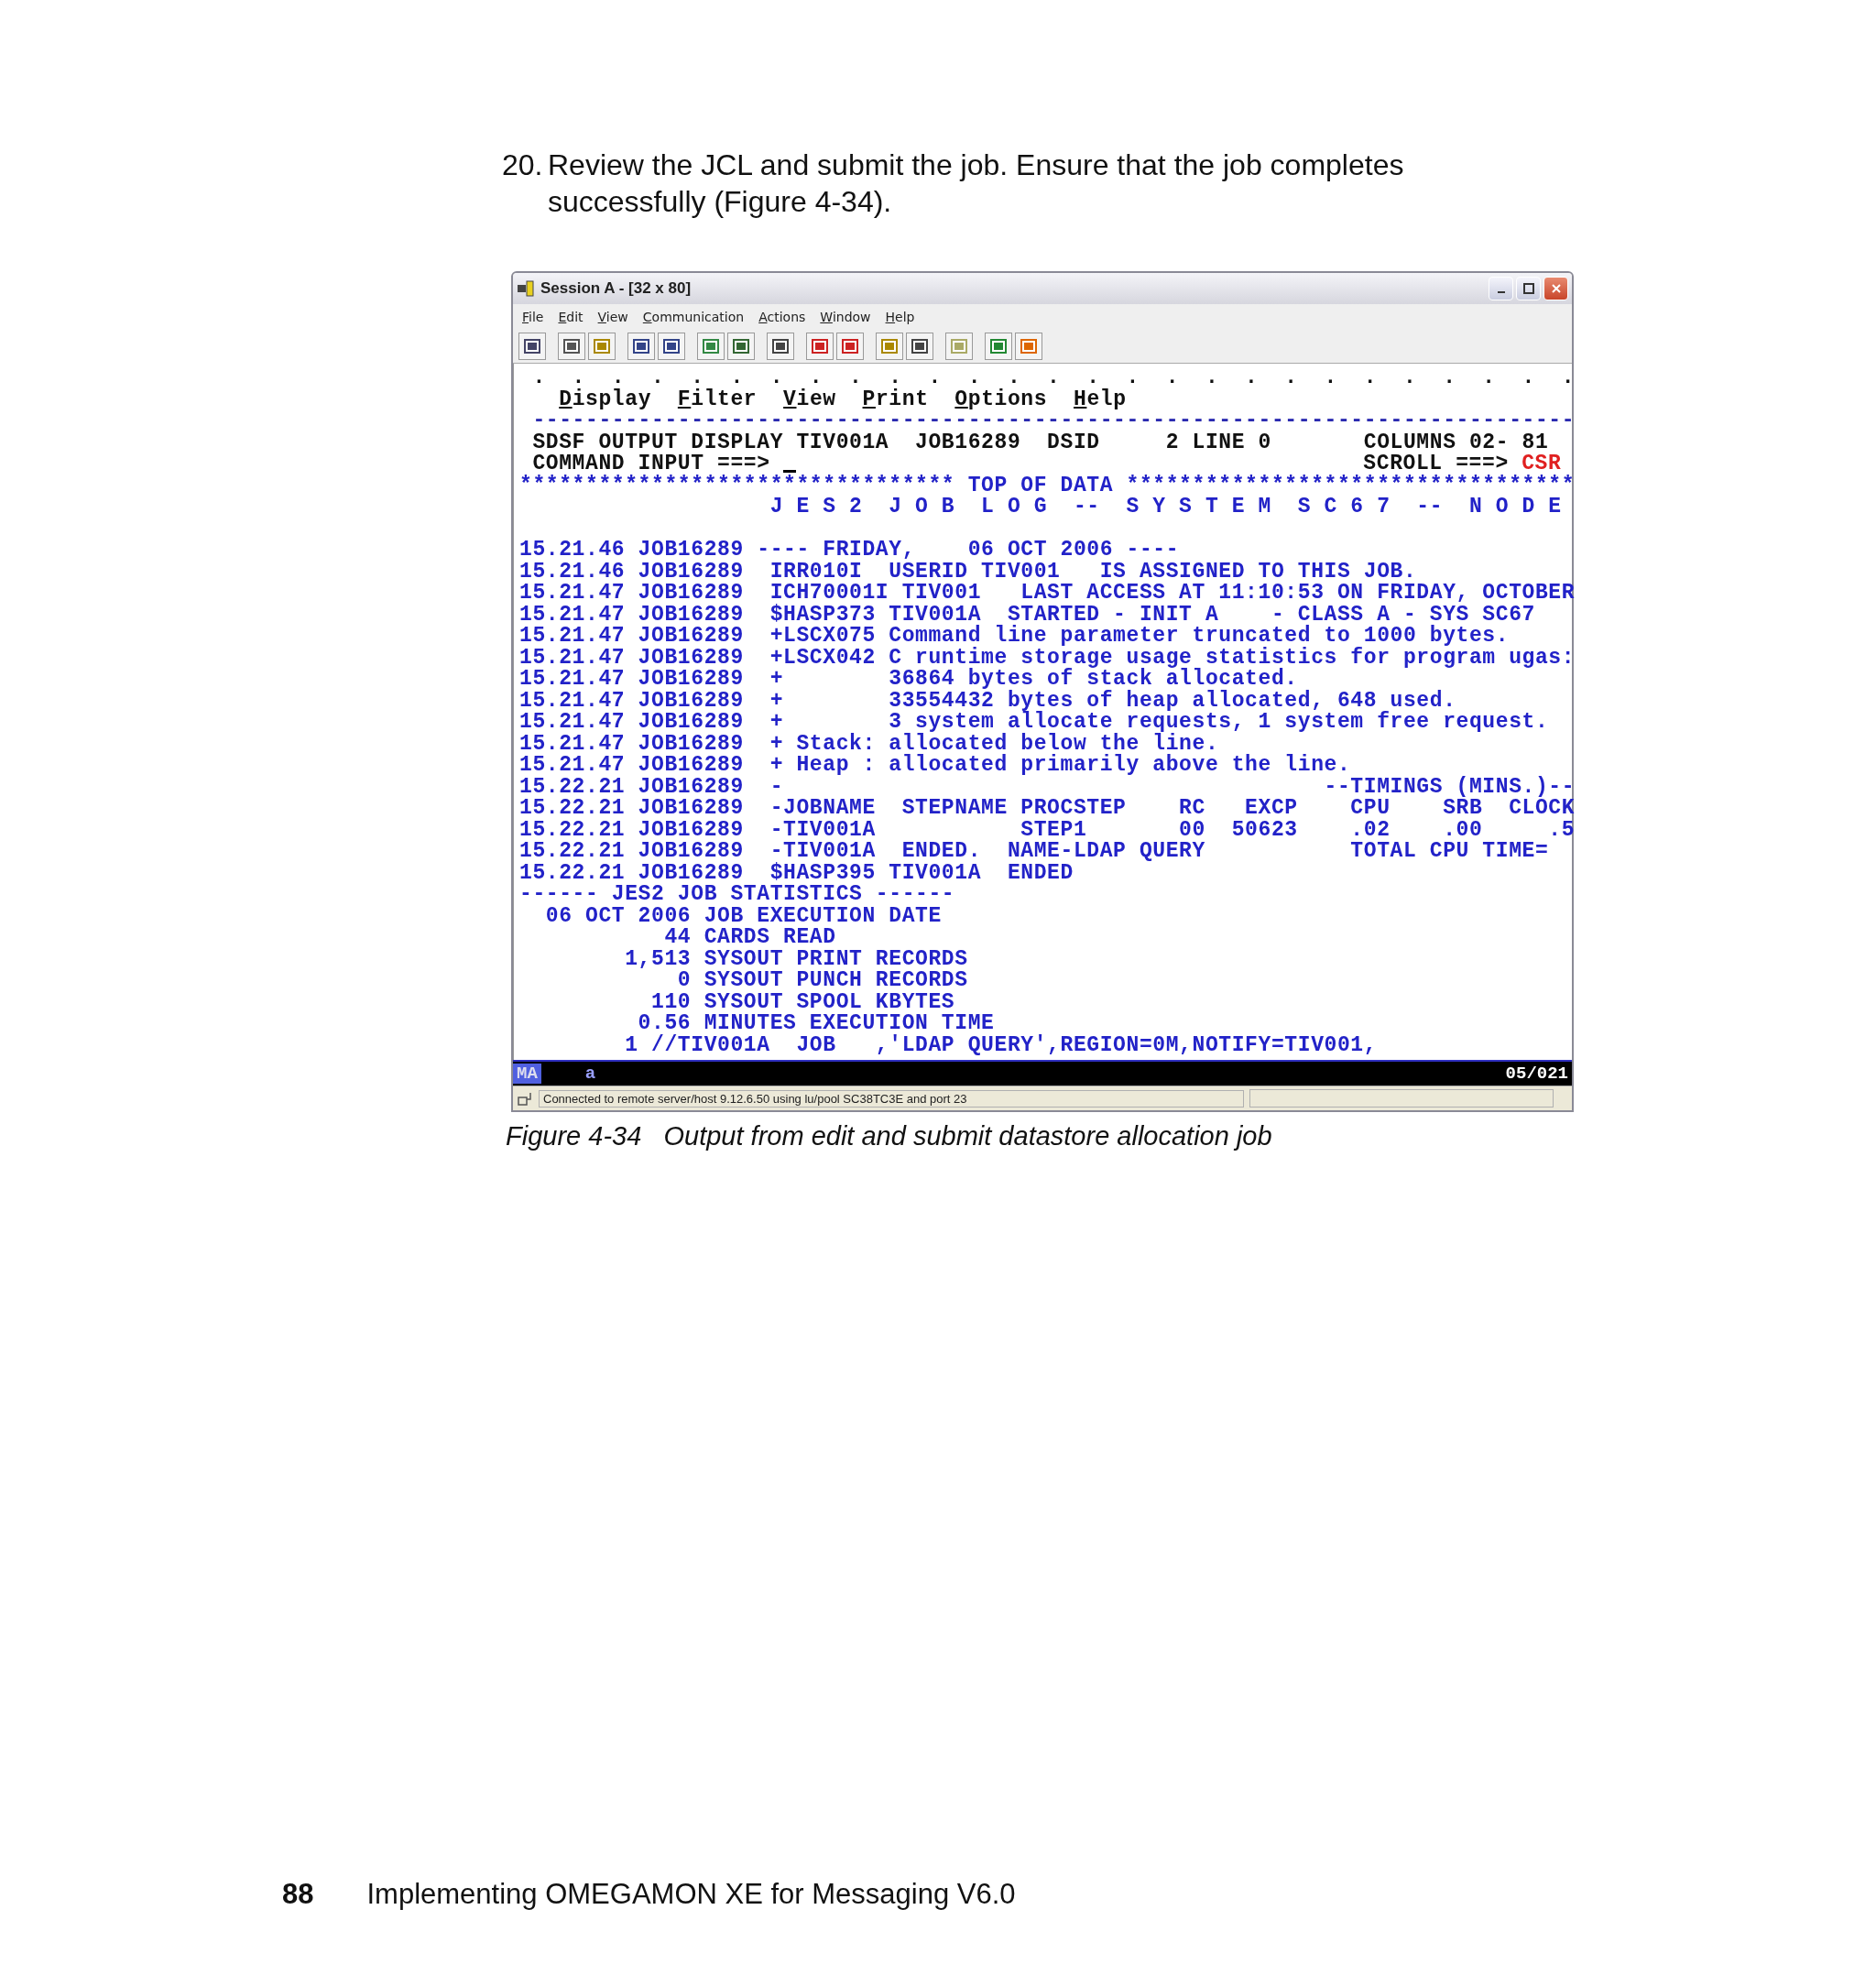 This screenshot has width=1876, height=1986. I want to click on log-line: 1,513 SYSOUT PRINT RECORDS, so click(796, 958).